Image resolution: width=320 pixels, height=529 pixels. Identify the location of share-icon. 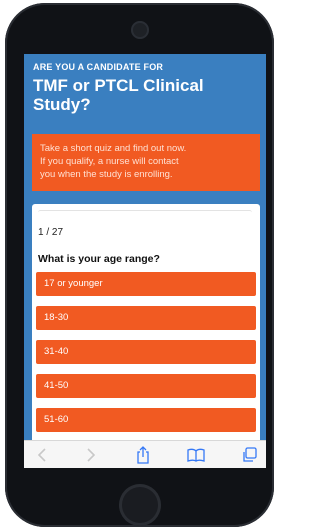
(143, 454).